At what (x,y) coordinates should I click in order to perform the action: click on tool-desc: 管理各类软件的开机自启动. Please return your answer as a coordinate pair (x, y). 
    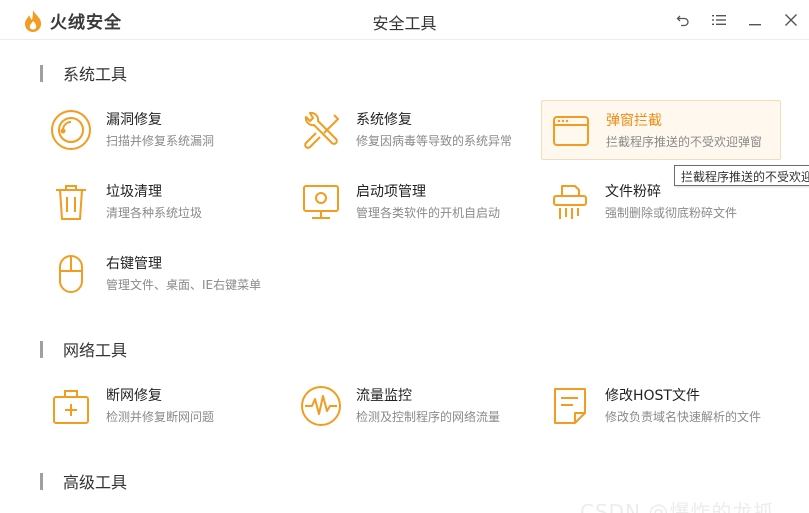
    Looking at the image, I should click on (428, 213).